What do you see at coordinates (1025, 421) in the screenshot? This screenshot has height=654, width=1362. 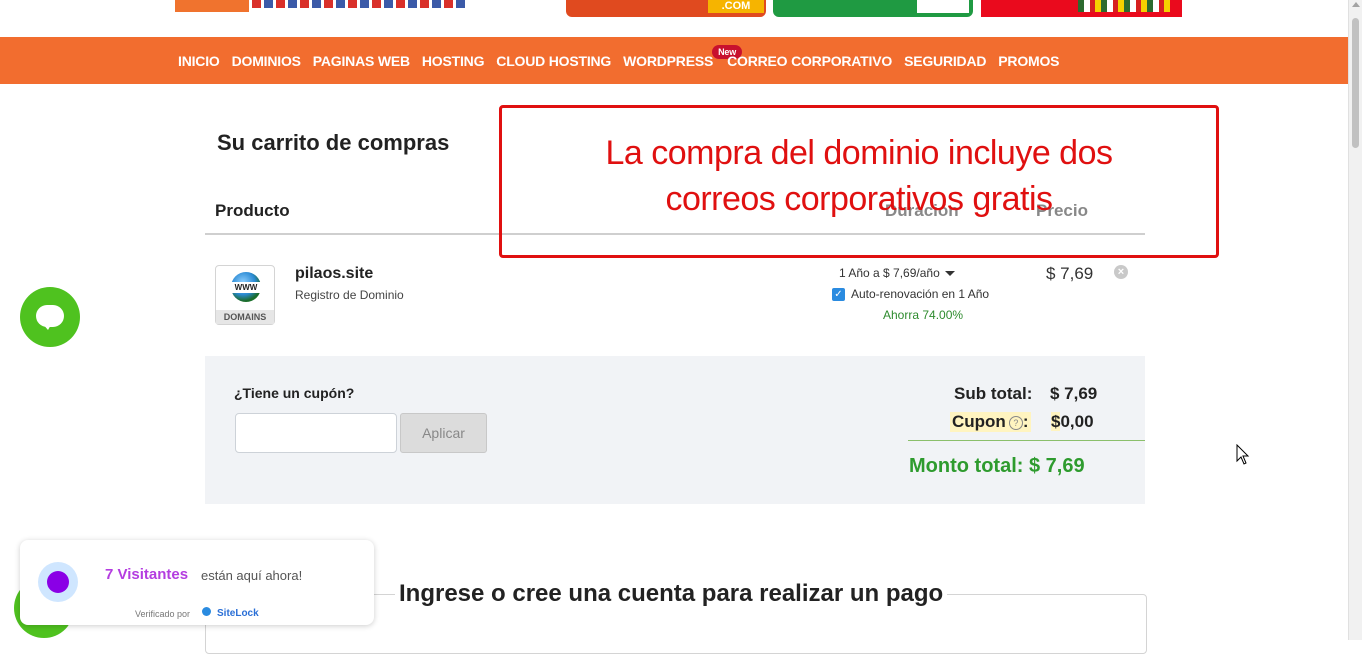 I see `coupon-colon: :` at bounding box center [1025, 421].